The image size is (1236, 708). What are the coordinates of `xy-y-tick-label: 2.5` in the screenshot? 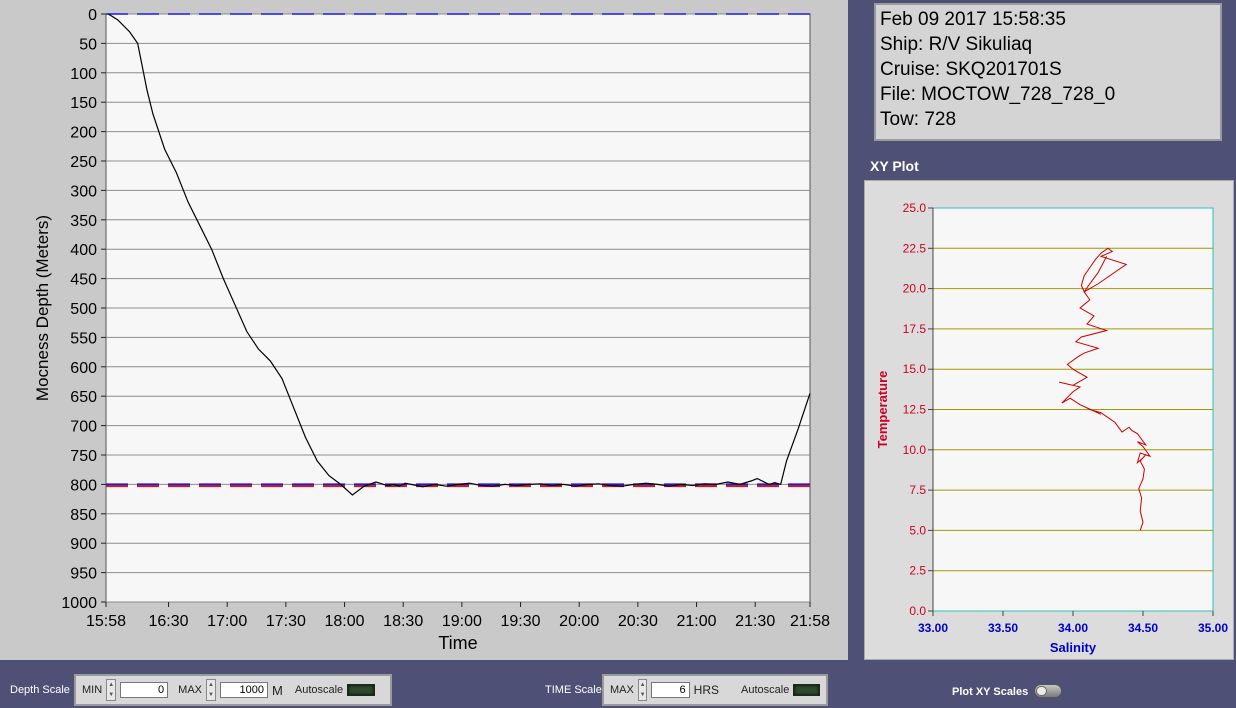 It's located at (917, 571).